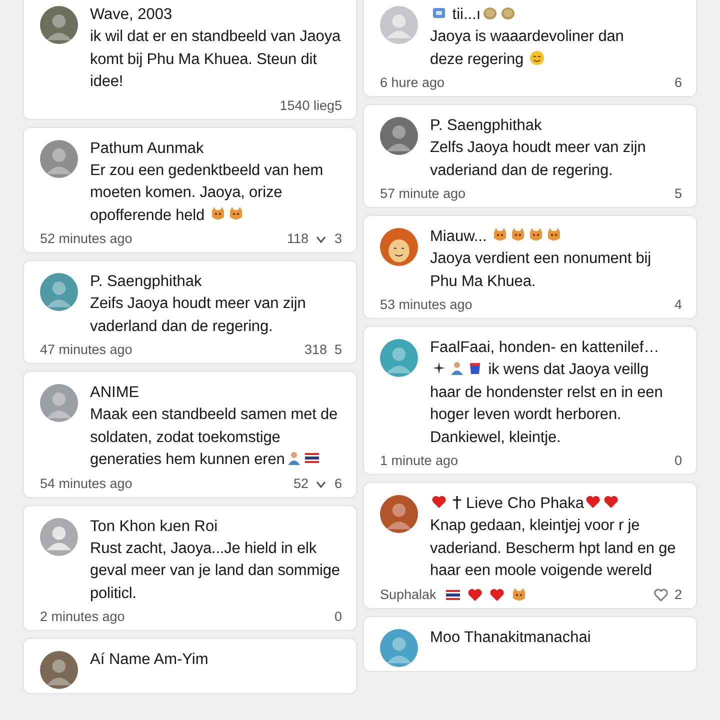 This screenshot has width=720, height=720. What do you see at coordinates (147, 148) in the screenshot?
I see `commenter-name: Pathum Aunmak` at bounding box center [147, 148].